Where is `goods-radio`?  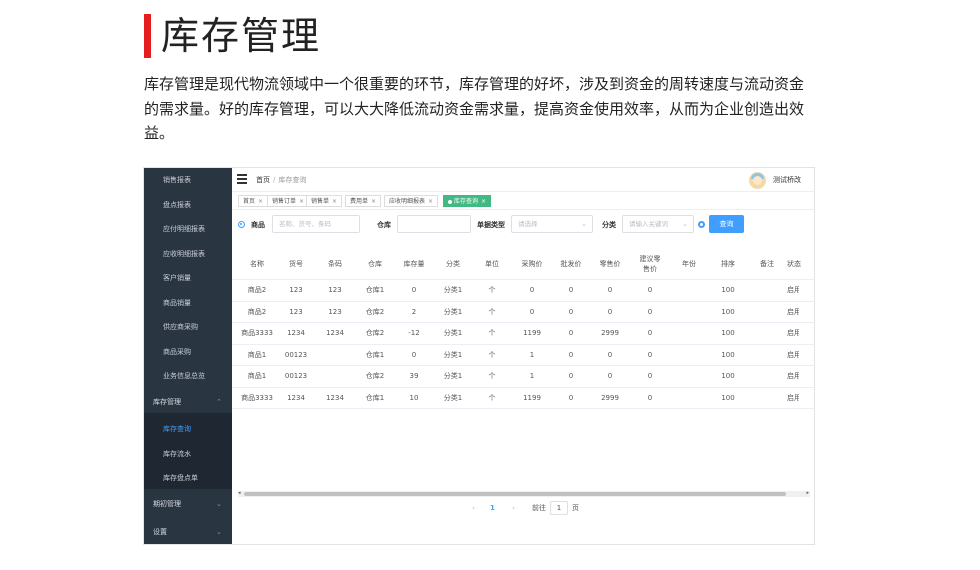 goods-radio is located at coordinates (241, 224).